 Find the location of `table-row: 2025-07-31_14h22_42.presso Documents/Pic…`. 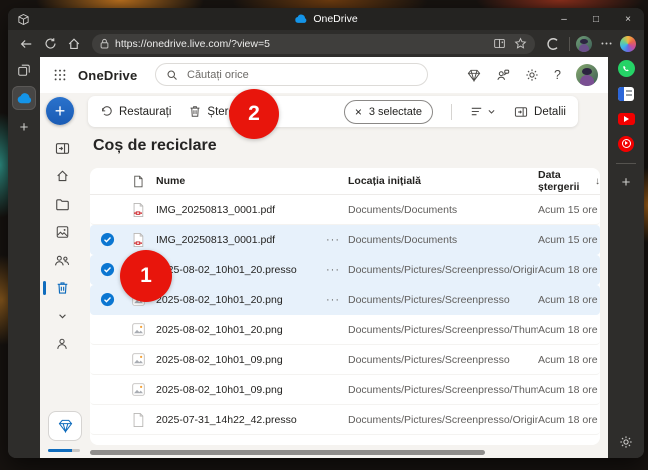

table-row: 2025-07-31_14h22_42.presso Documents/Pic… is located at coordinates (345, 420).